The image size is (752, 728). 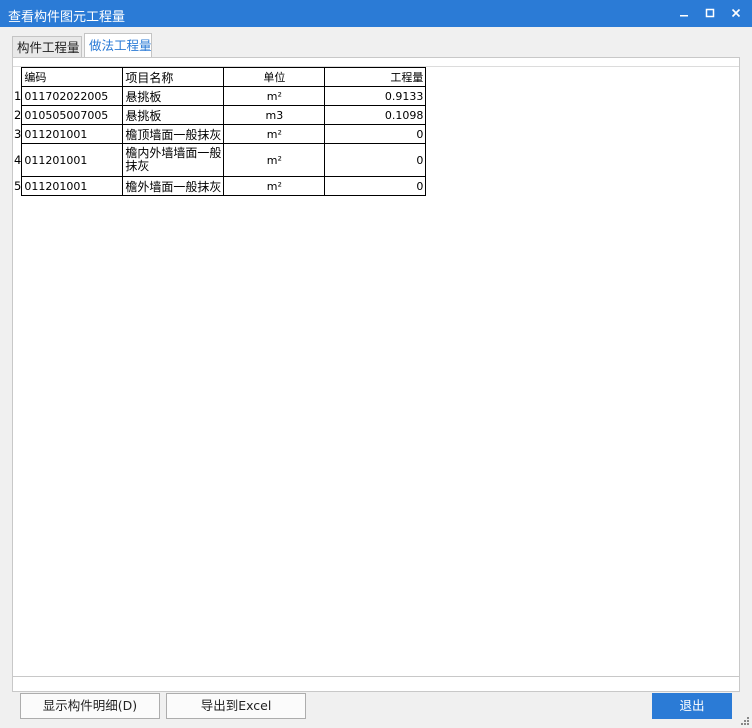 I want to click on cell-code: 010505007005, so click(x=72, y=115).